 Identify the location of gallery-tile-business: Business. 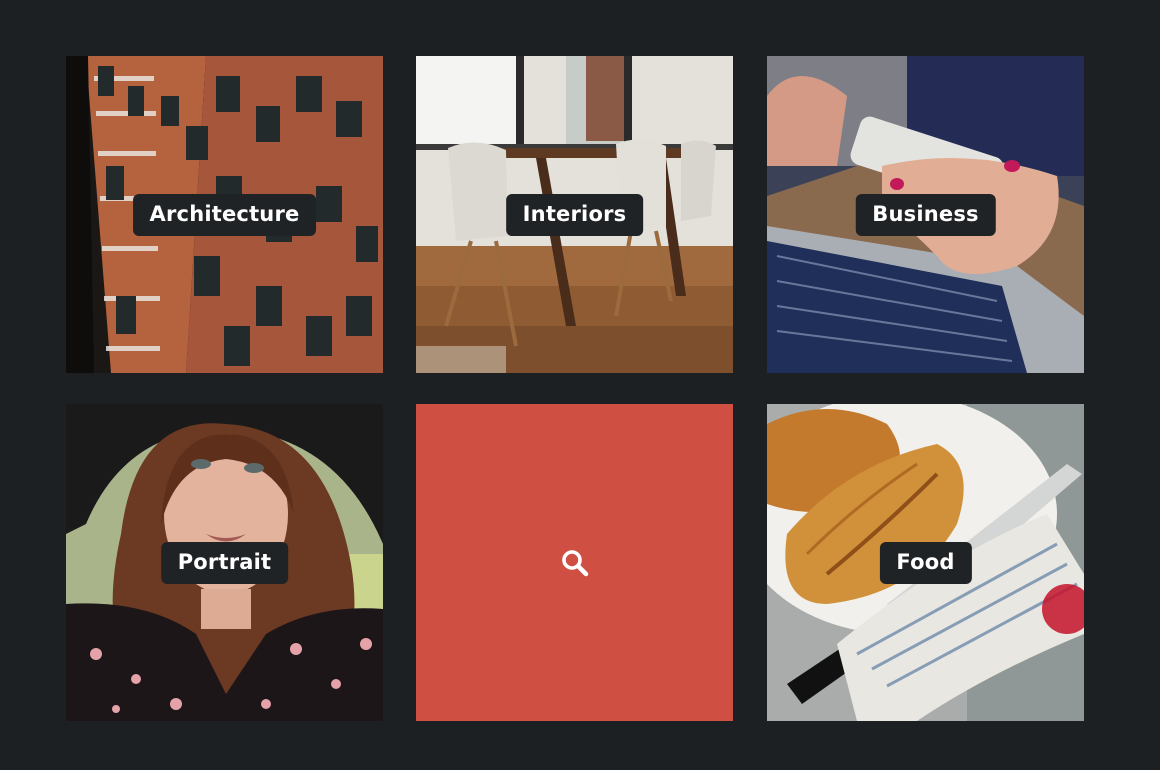
(925, 214).